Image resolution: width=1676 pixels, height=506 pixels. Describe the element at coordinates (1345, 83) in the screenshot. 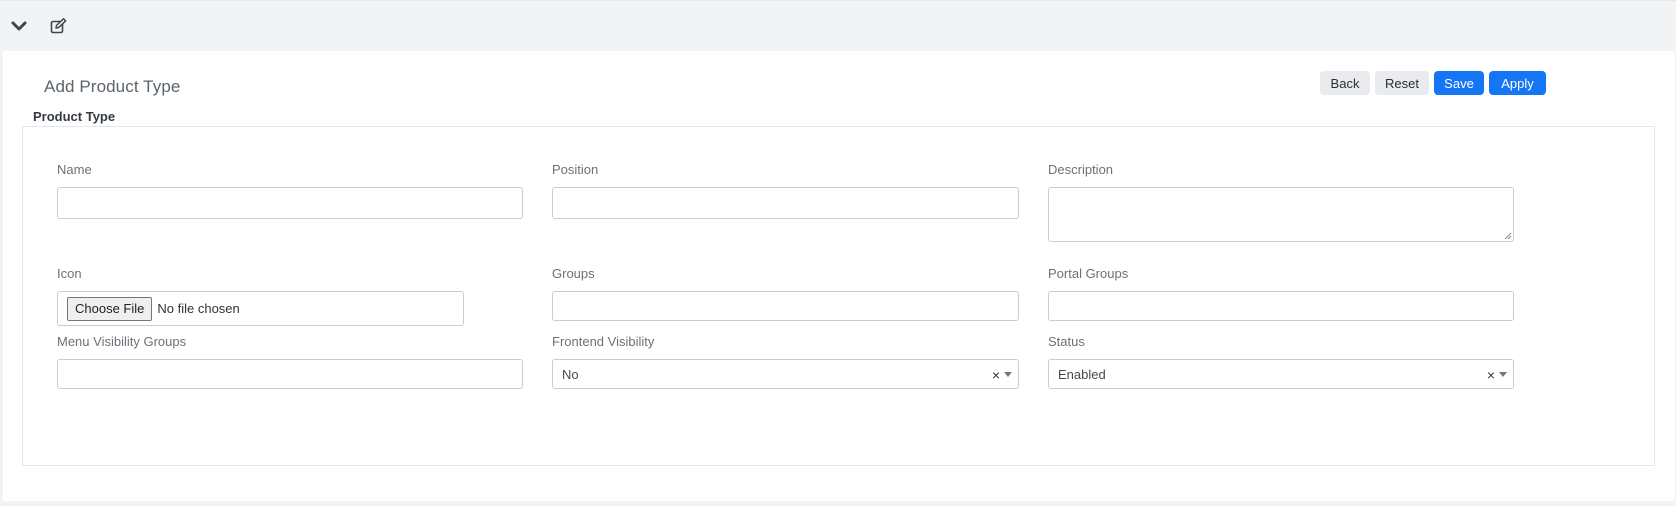

I see `back-button: Back` at that location.